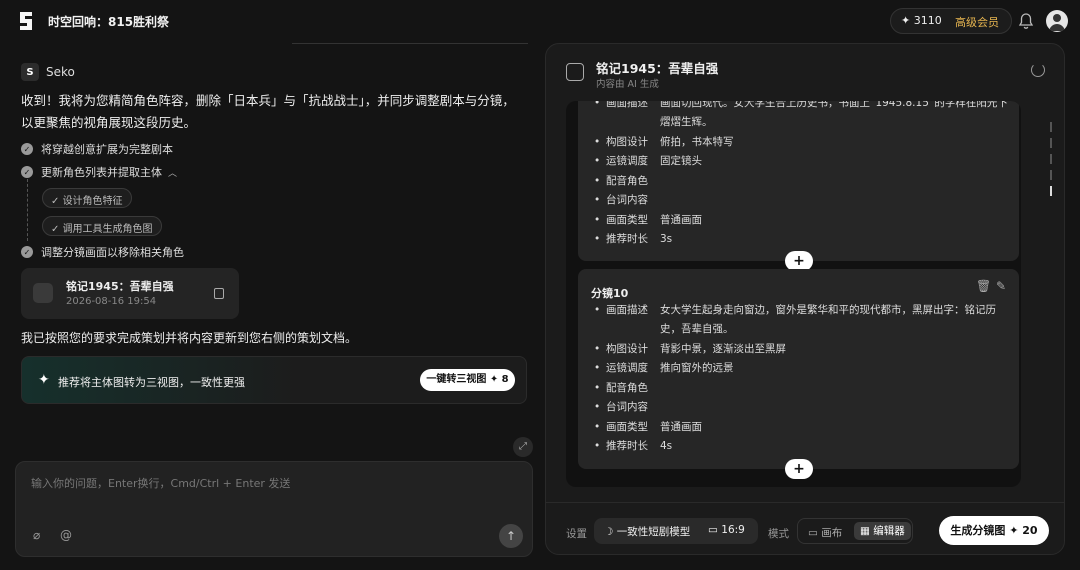 This screenshot has height=570, width=1080. I want to click on copy-icon, so click(219, 293).